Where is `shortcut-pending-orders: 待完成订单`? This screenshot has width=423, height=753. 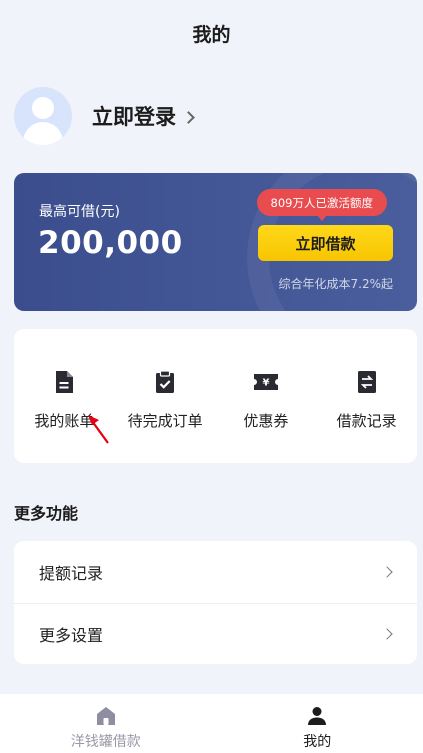 shortcut-pending-orders: 待完成订单 is located at coordinates (165, 396).